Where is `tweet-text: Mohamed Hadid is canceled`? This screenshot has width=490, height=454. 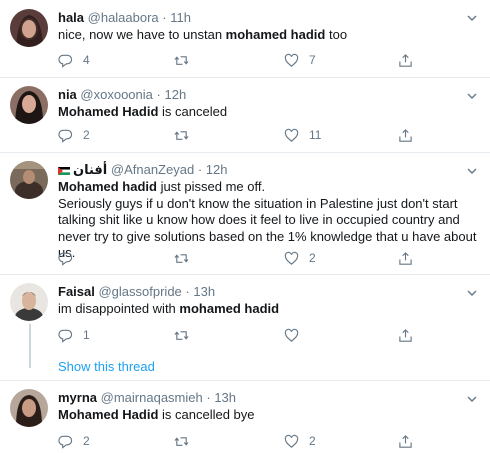 tweet-text: Mohamed Hadid is canceled is located at coordinates (143, 111).